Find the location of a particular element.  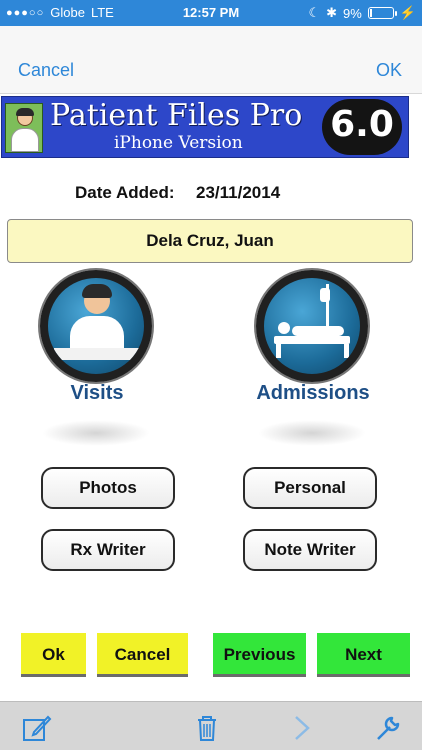

nav-ok-button: OK is located at coordinates (389, 70).